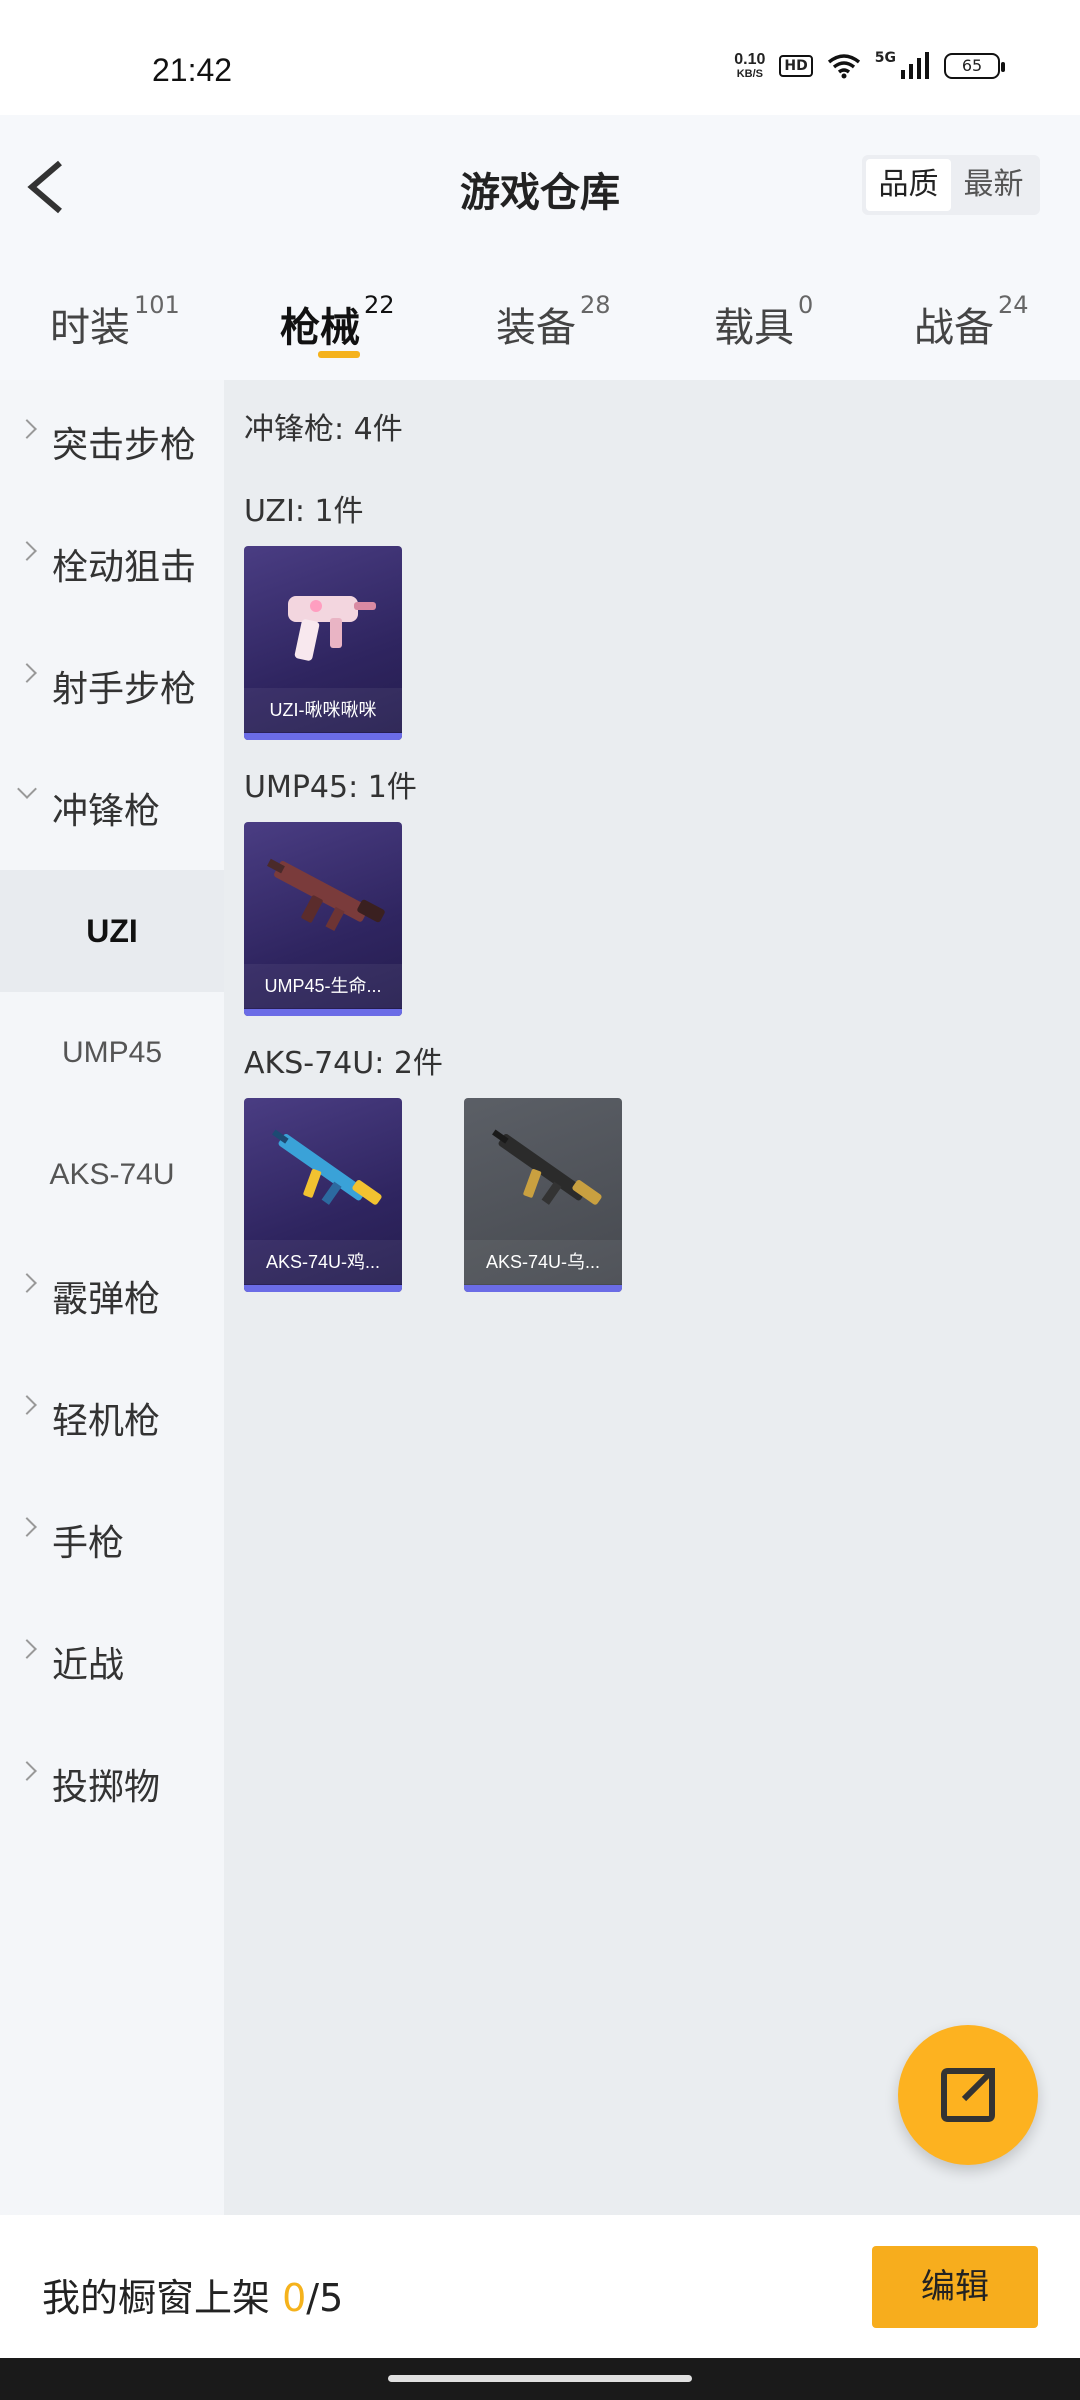 This screenshot has width=1080, height=2400. Describe the element at coordinates (156, 2298) in the screenshot. I see `showcase-label: 我的橱窗上架` at that location.